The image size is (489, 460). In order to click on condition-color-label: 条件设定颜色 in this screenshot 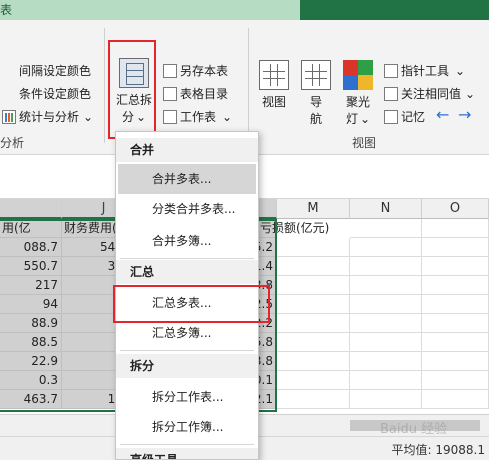, I will do `click(55, 94)`.